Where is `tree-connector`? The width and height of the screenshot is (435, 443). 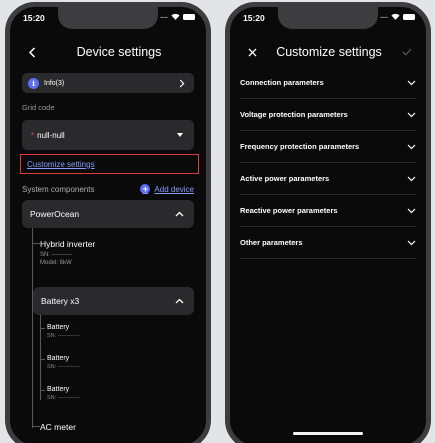
tree-connector is located at coordinates (32, 328).